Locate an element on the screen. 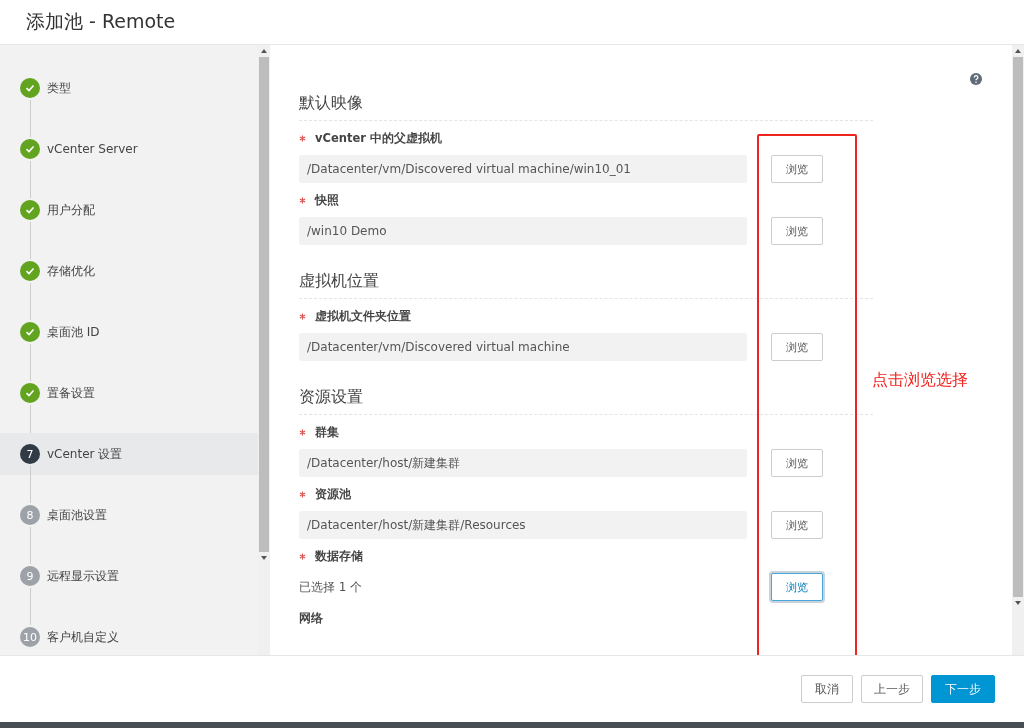 The height and width of the screenshot is (728, 1024). field-label: 资源池 is located at coordinates (333, 494).